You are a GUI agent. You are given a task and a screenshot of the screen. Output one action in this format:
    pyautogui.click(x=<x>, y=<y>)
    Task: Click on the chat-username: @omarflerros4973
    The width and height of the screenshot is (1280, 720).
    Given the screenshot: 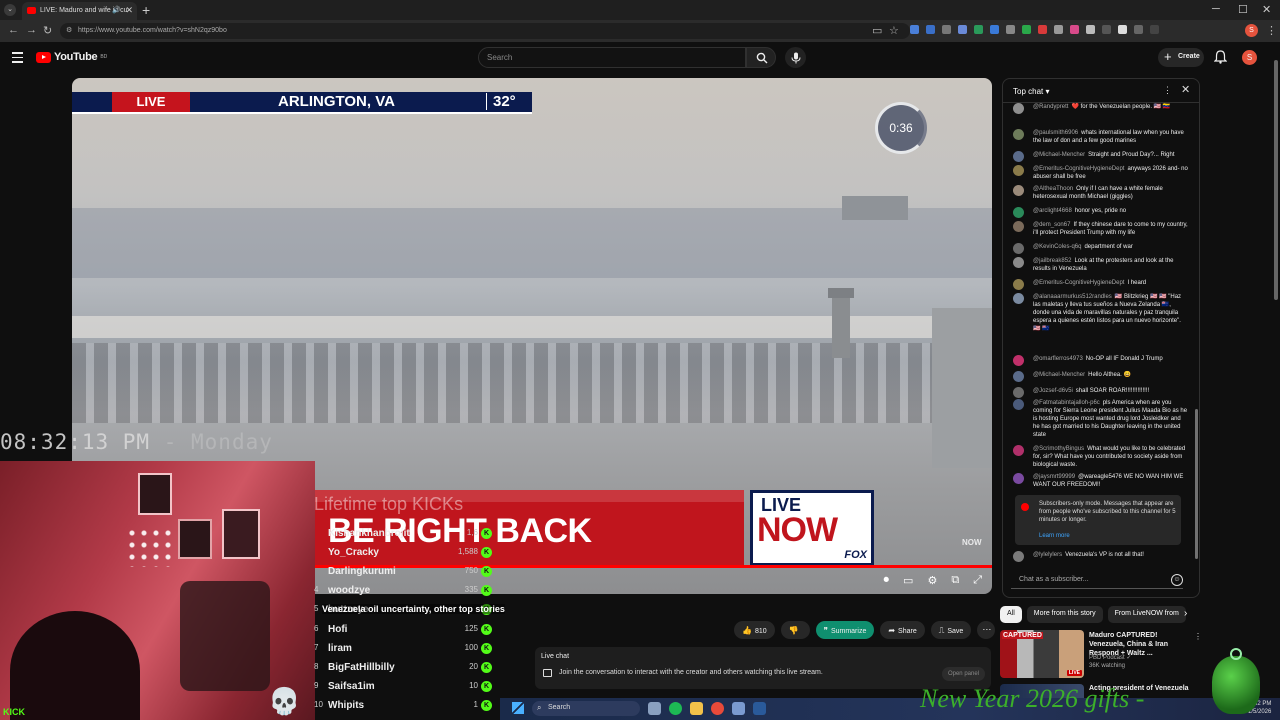 What is the action you would take?
    pyautogui.click(x=1058, y=359)
    